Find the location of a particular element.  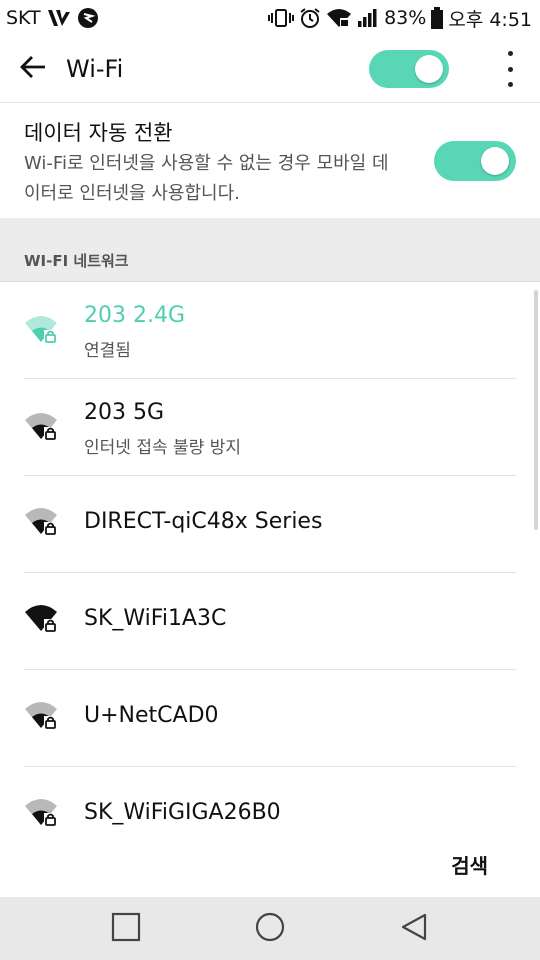

status-bar: SKT 83% 오후 4:51 is located at coordinates (270, 18).